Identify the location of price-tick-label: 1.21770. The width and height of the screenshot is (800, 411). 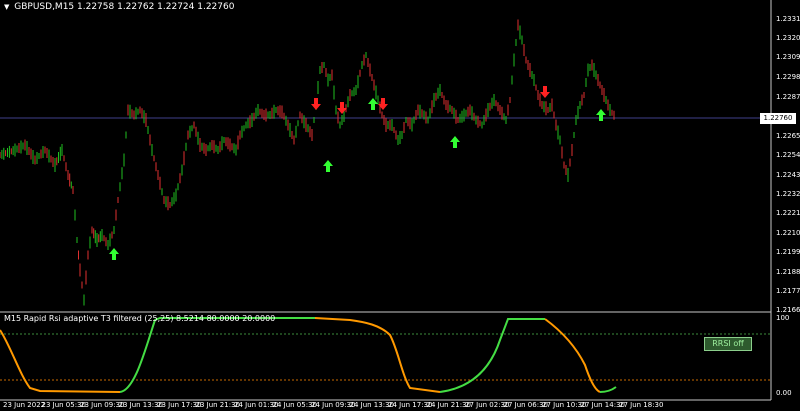
(788, 291).